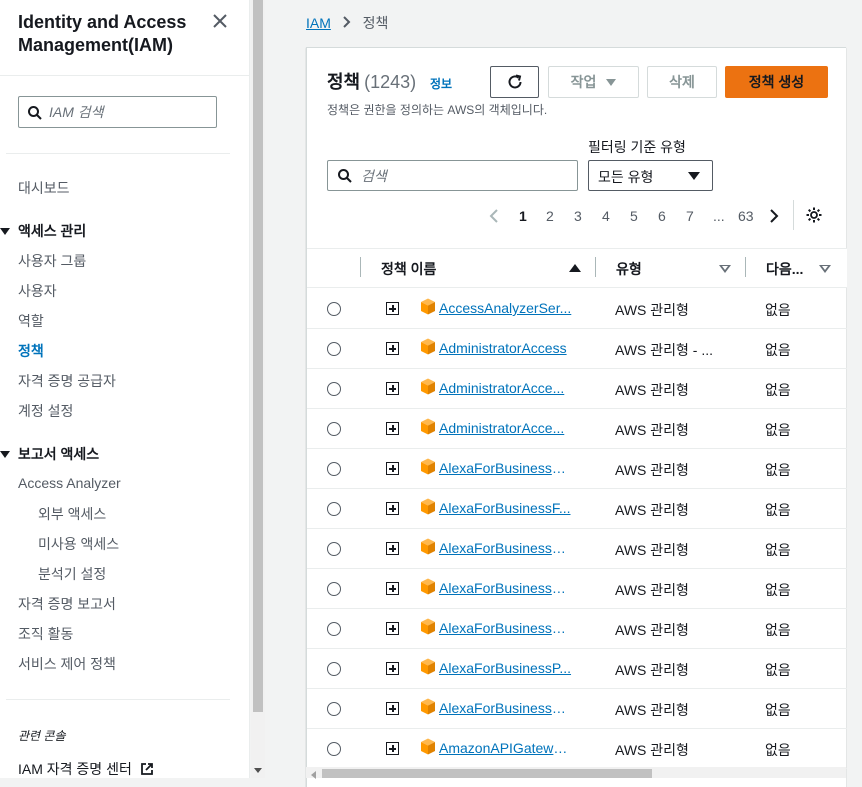  Describe the element at coordinates (662, 216) in the screenshot. I see `page-6: 6` at that location.